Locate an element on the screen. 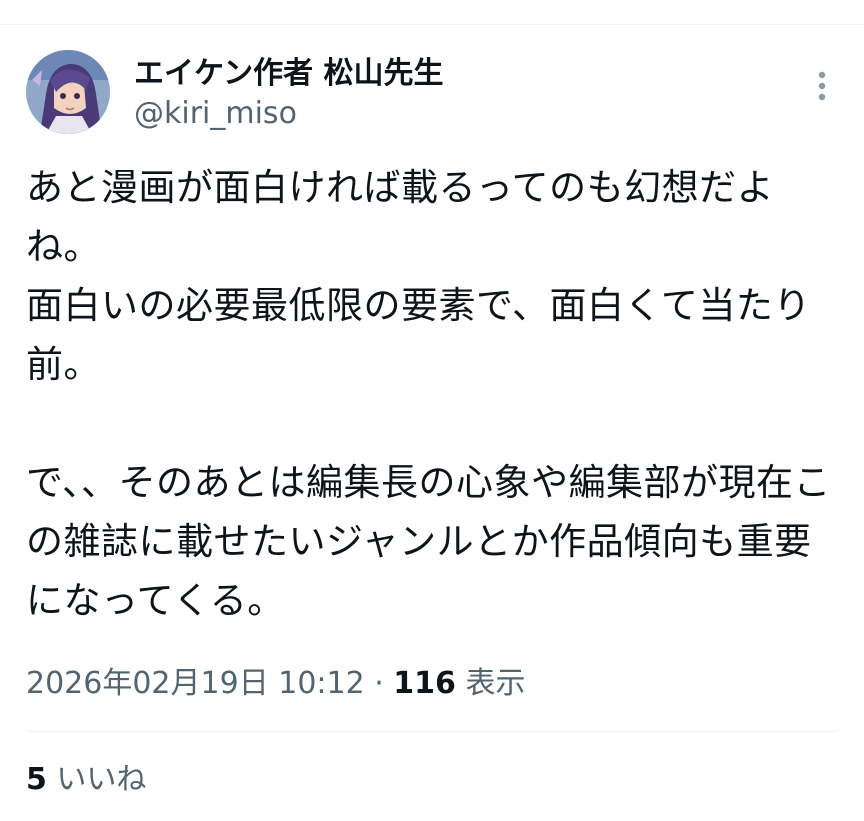 The image size is (864, 821). likes-stat: 5 いいね is located at coordinates (86, 780).